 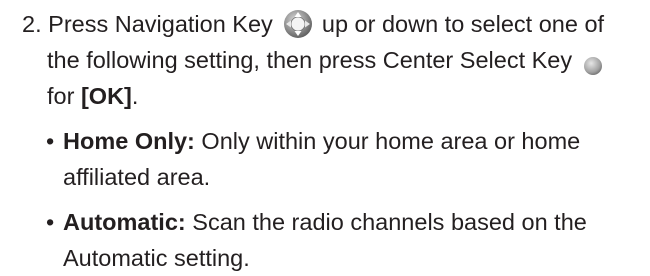 I want to click on navigation-key-icon, so click(x=298, y=24).